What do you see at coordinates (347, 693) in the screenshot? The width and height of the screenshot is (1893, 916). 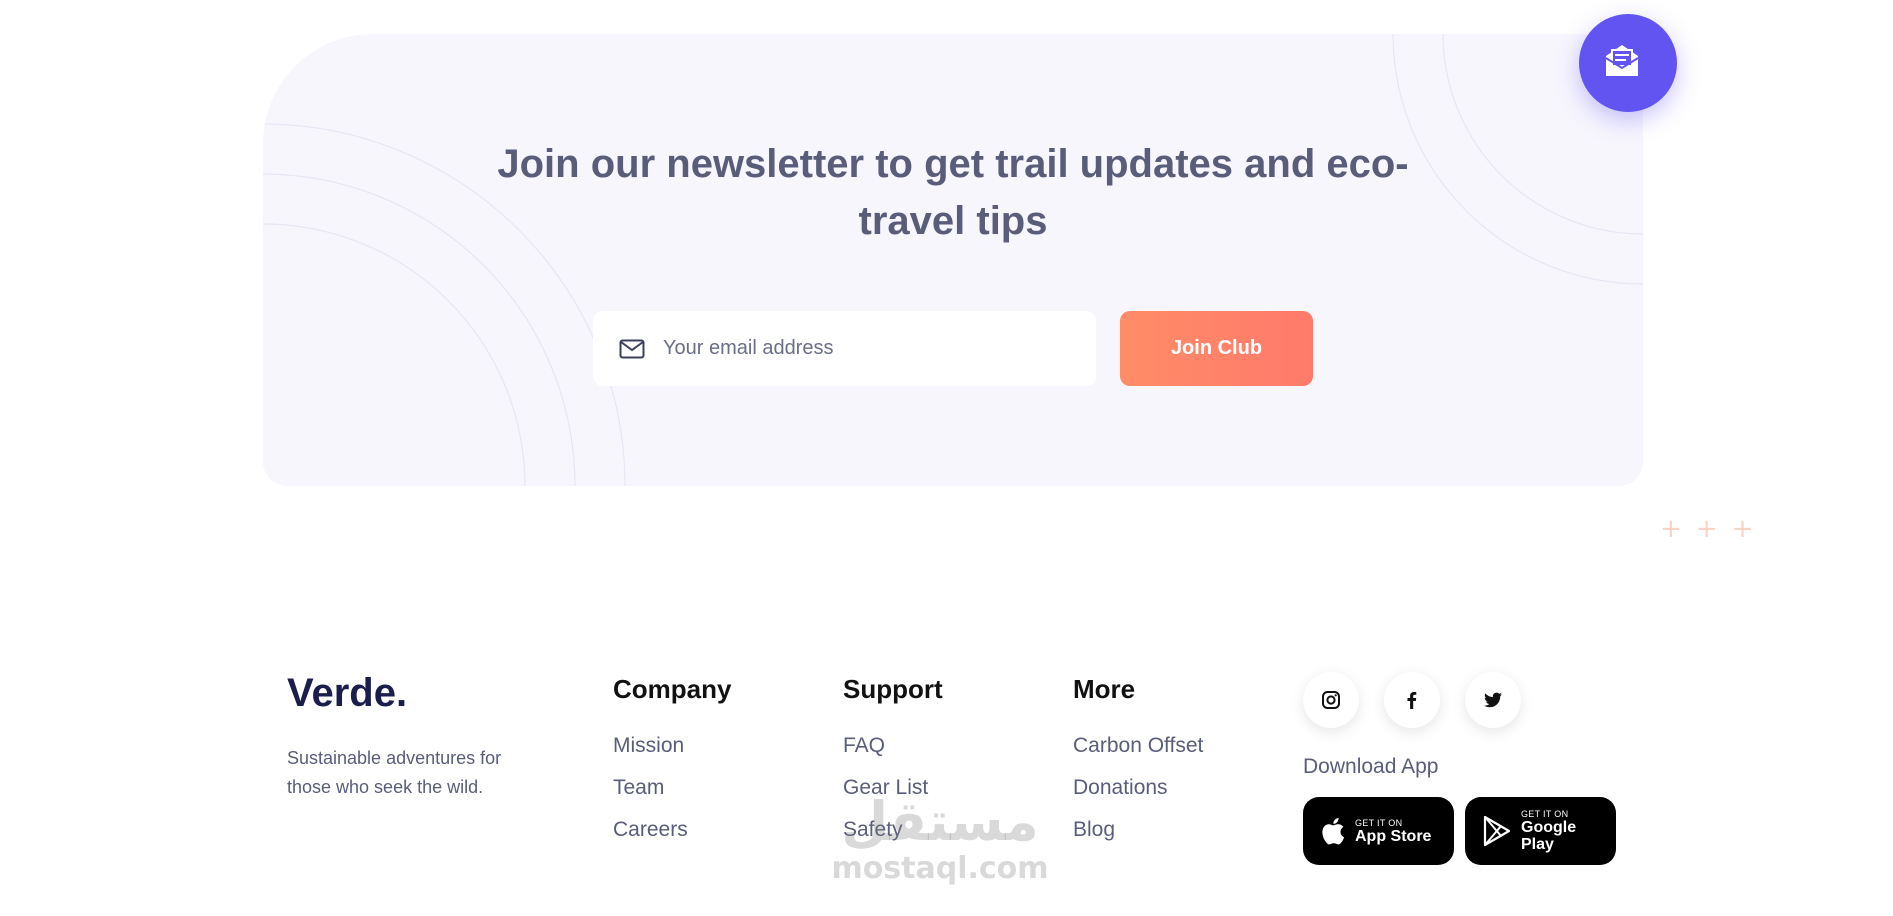 I see `brand-logo: Verde.` at bounding box center [347, 693].